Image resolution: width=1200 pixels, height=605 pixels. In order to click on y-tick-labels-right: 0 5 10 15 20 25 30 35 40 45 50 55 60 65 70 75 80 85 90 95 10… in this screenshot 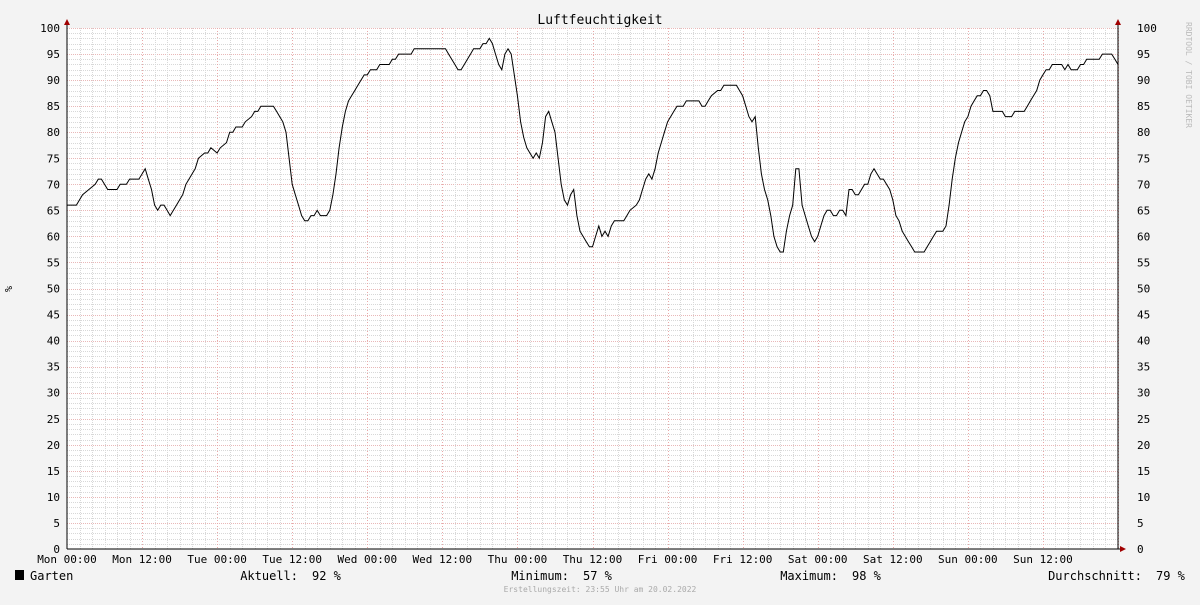, I will do `click(1147, 289)`.